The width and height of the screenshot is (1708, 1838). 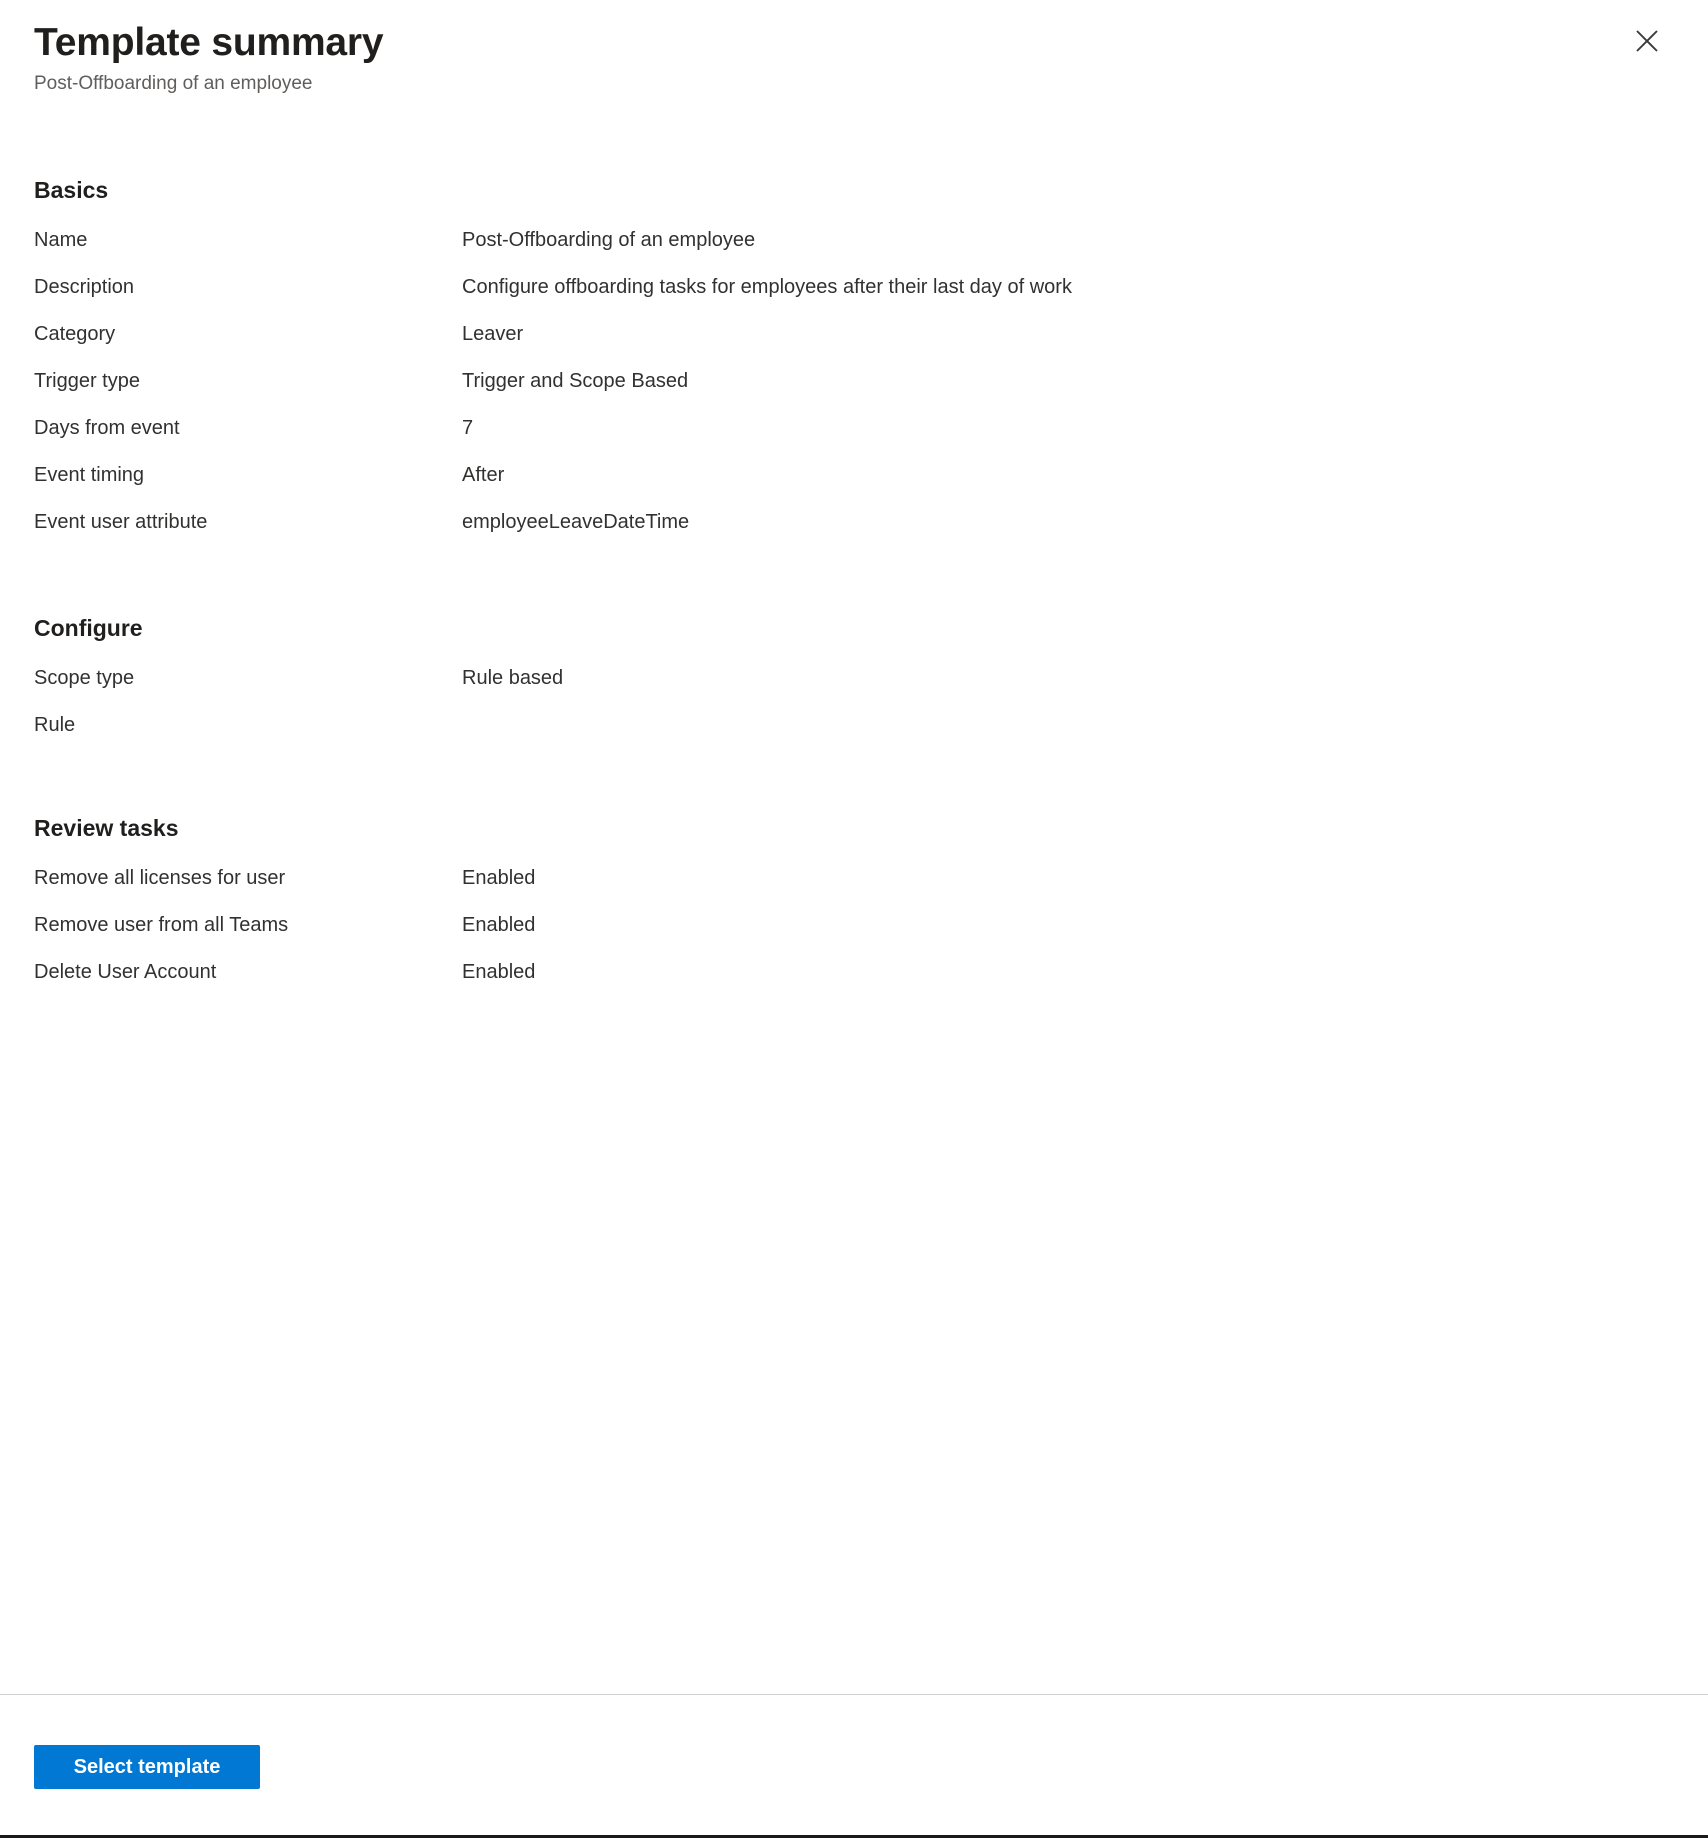 What do you see at coordinates (854, 934) in the screenshot?
I see `task-row-remove-user-from-teams: Remove user from all Teams Enabled` at bounding box center [854, 934].